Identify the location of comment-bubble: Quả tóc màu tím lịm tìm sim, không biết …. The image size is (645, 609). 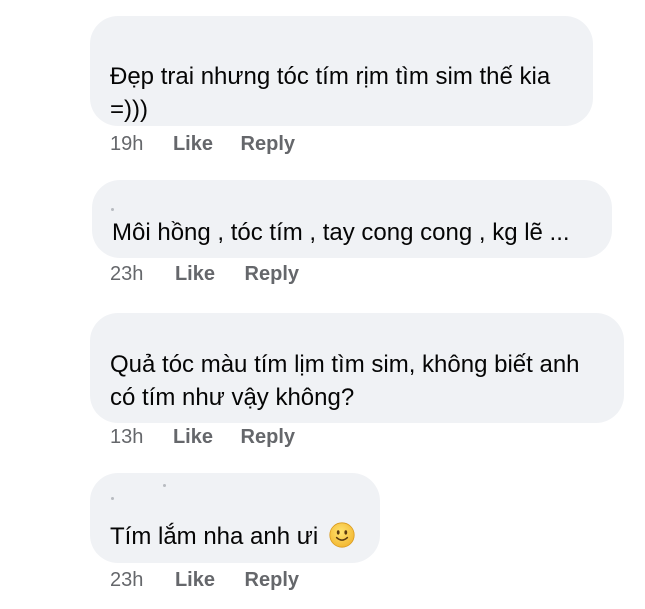
(357, 368).